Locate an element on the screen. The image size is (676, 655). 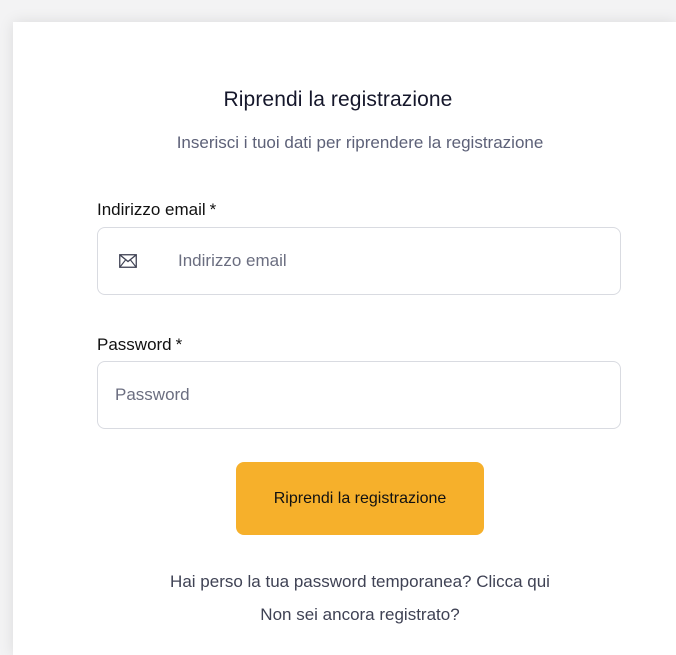
envelope-icon is located at coordinates (128, 261).